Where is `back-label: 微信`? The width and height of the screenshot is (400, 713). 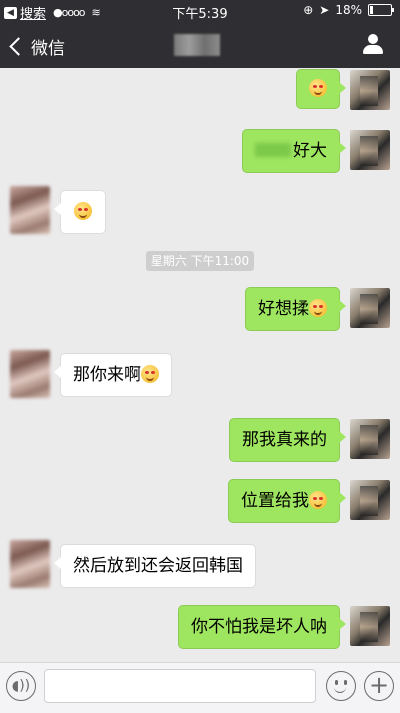
back-label: 微信 is located at coordinates (48, 49).